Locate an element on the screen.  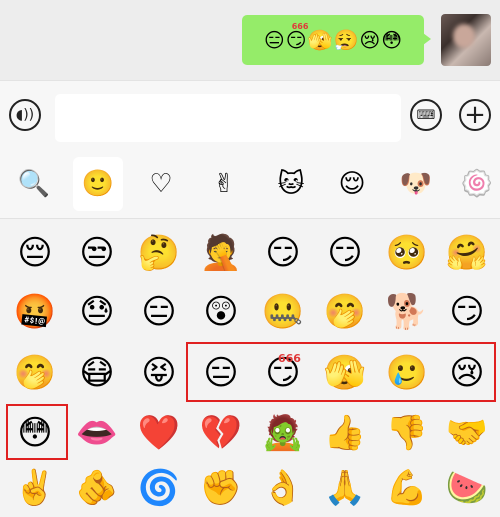
emoji-cell: 👎 is located at coordinates (407, 433).